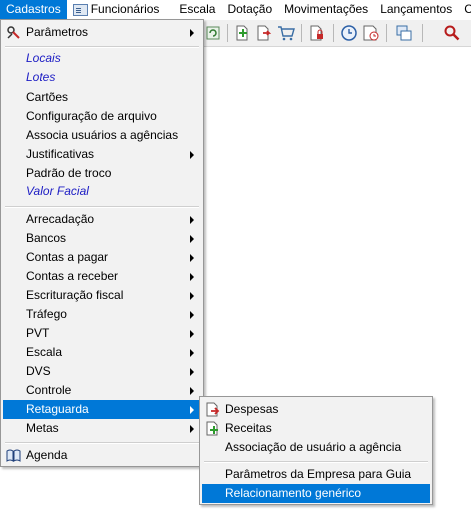  Describe the element at coordinates (371, 33) in the screenshot. I see `schedule-icon` at that location.